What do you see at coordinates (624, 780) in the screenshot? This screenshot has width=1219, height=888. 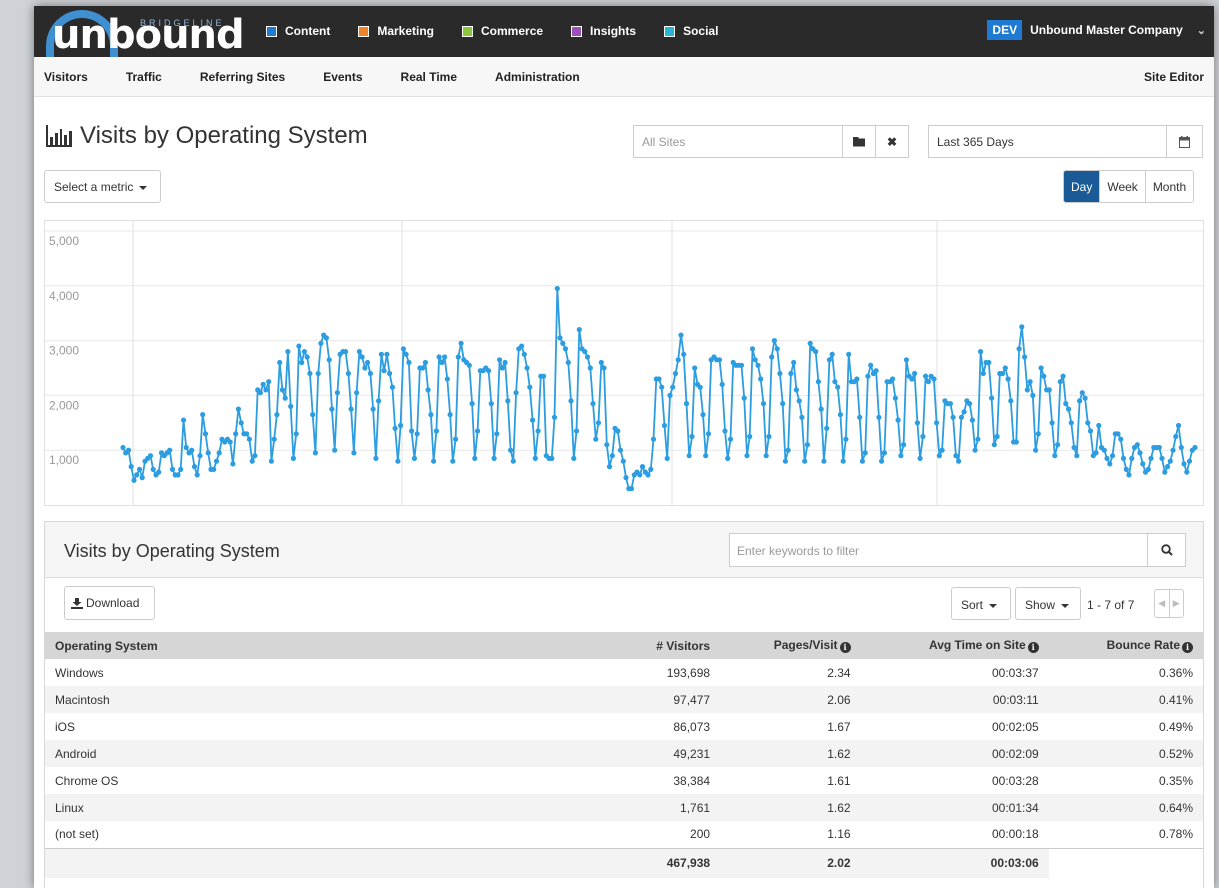 I see `table-row: Chrome OS 38,384 1.61 00:03:28 0.35%` at bounding box center [624, 780].